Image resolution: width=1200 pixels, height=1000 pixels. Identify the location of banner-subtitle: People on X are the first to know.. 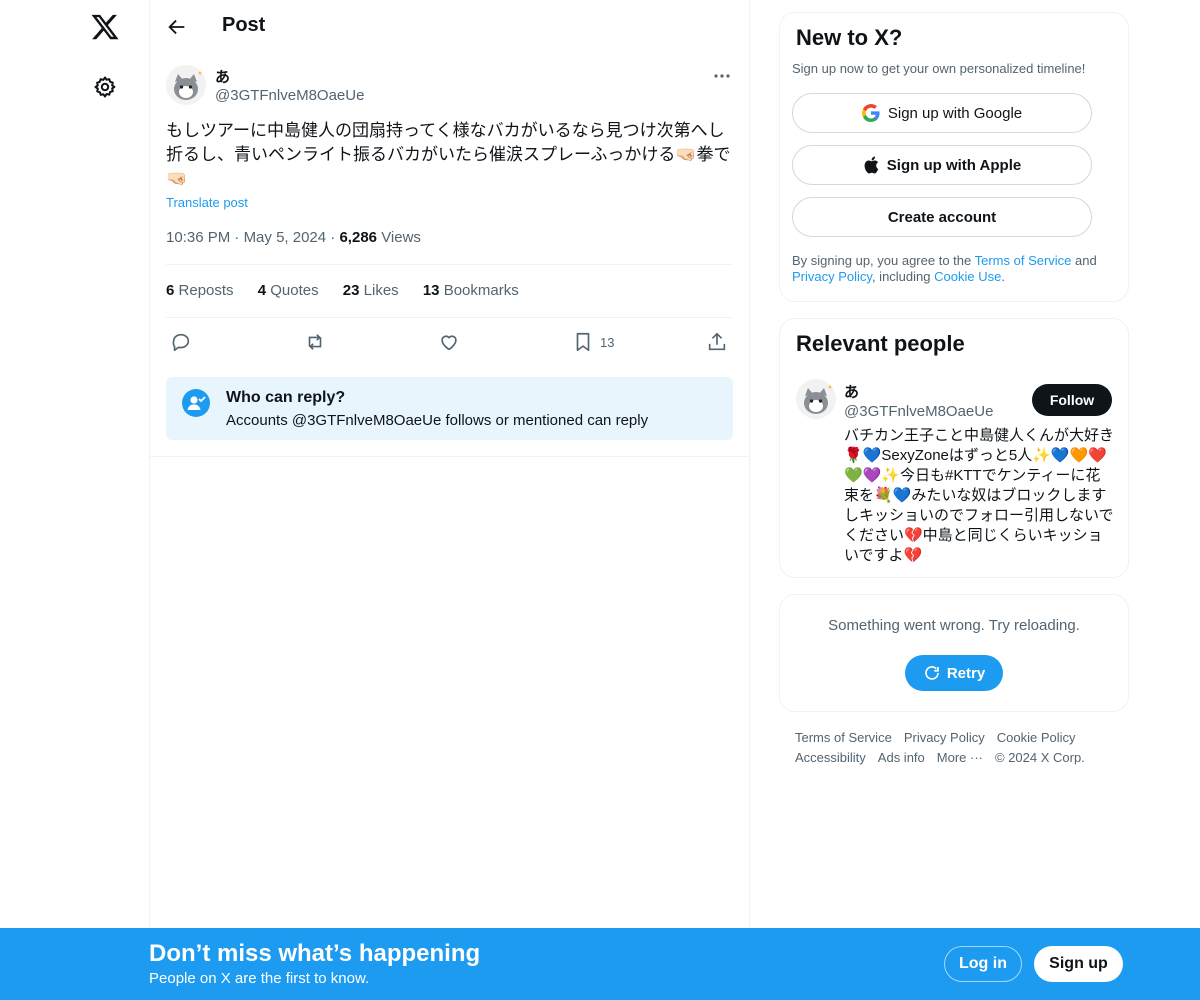
(259, 978).